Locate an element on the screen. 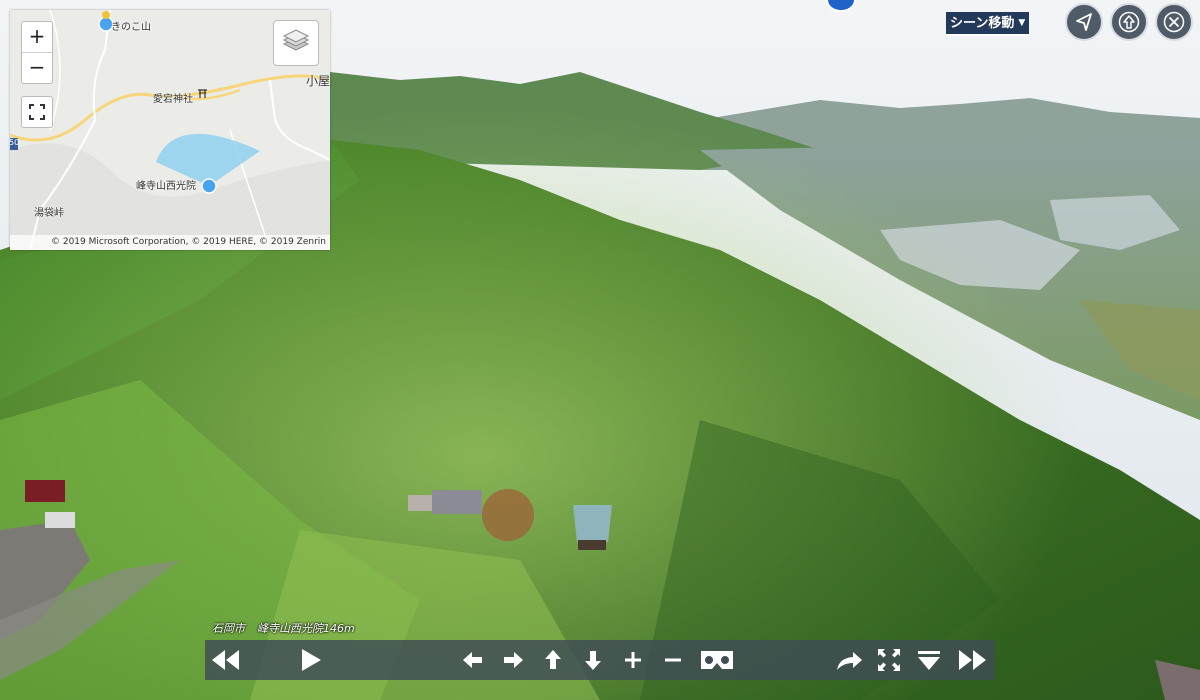 This screenshot has width=1200, height=700. map-zoom-out-button: − is located at coordinates (37, 67).